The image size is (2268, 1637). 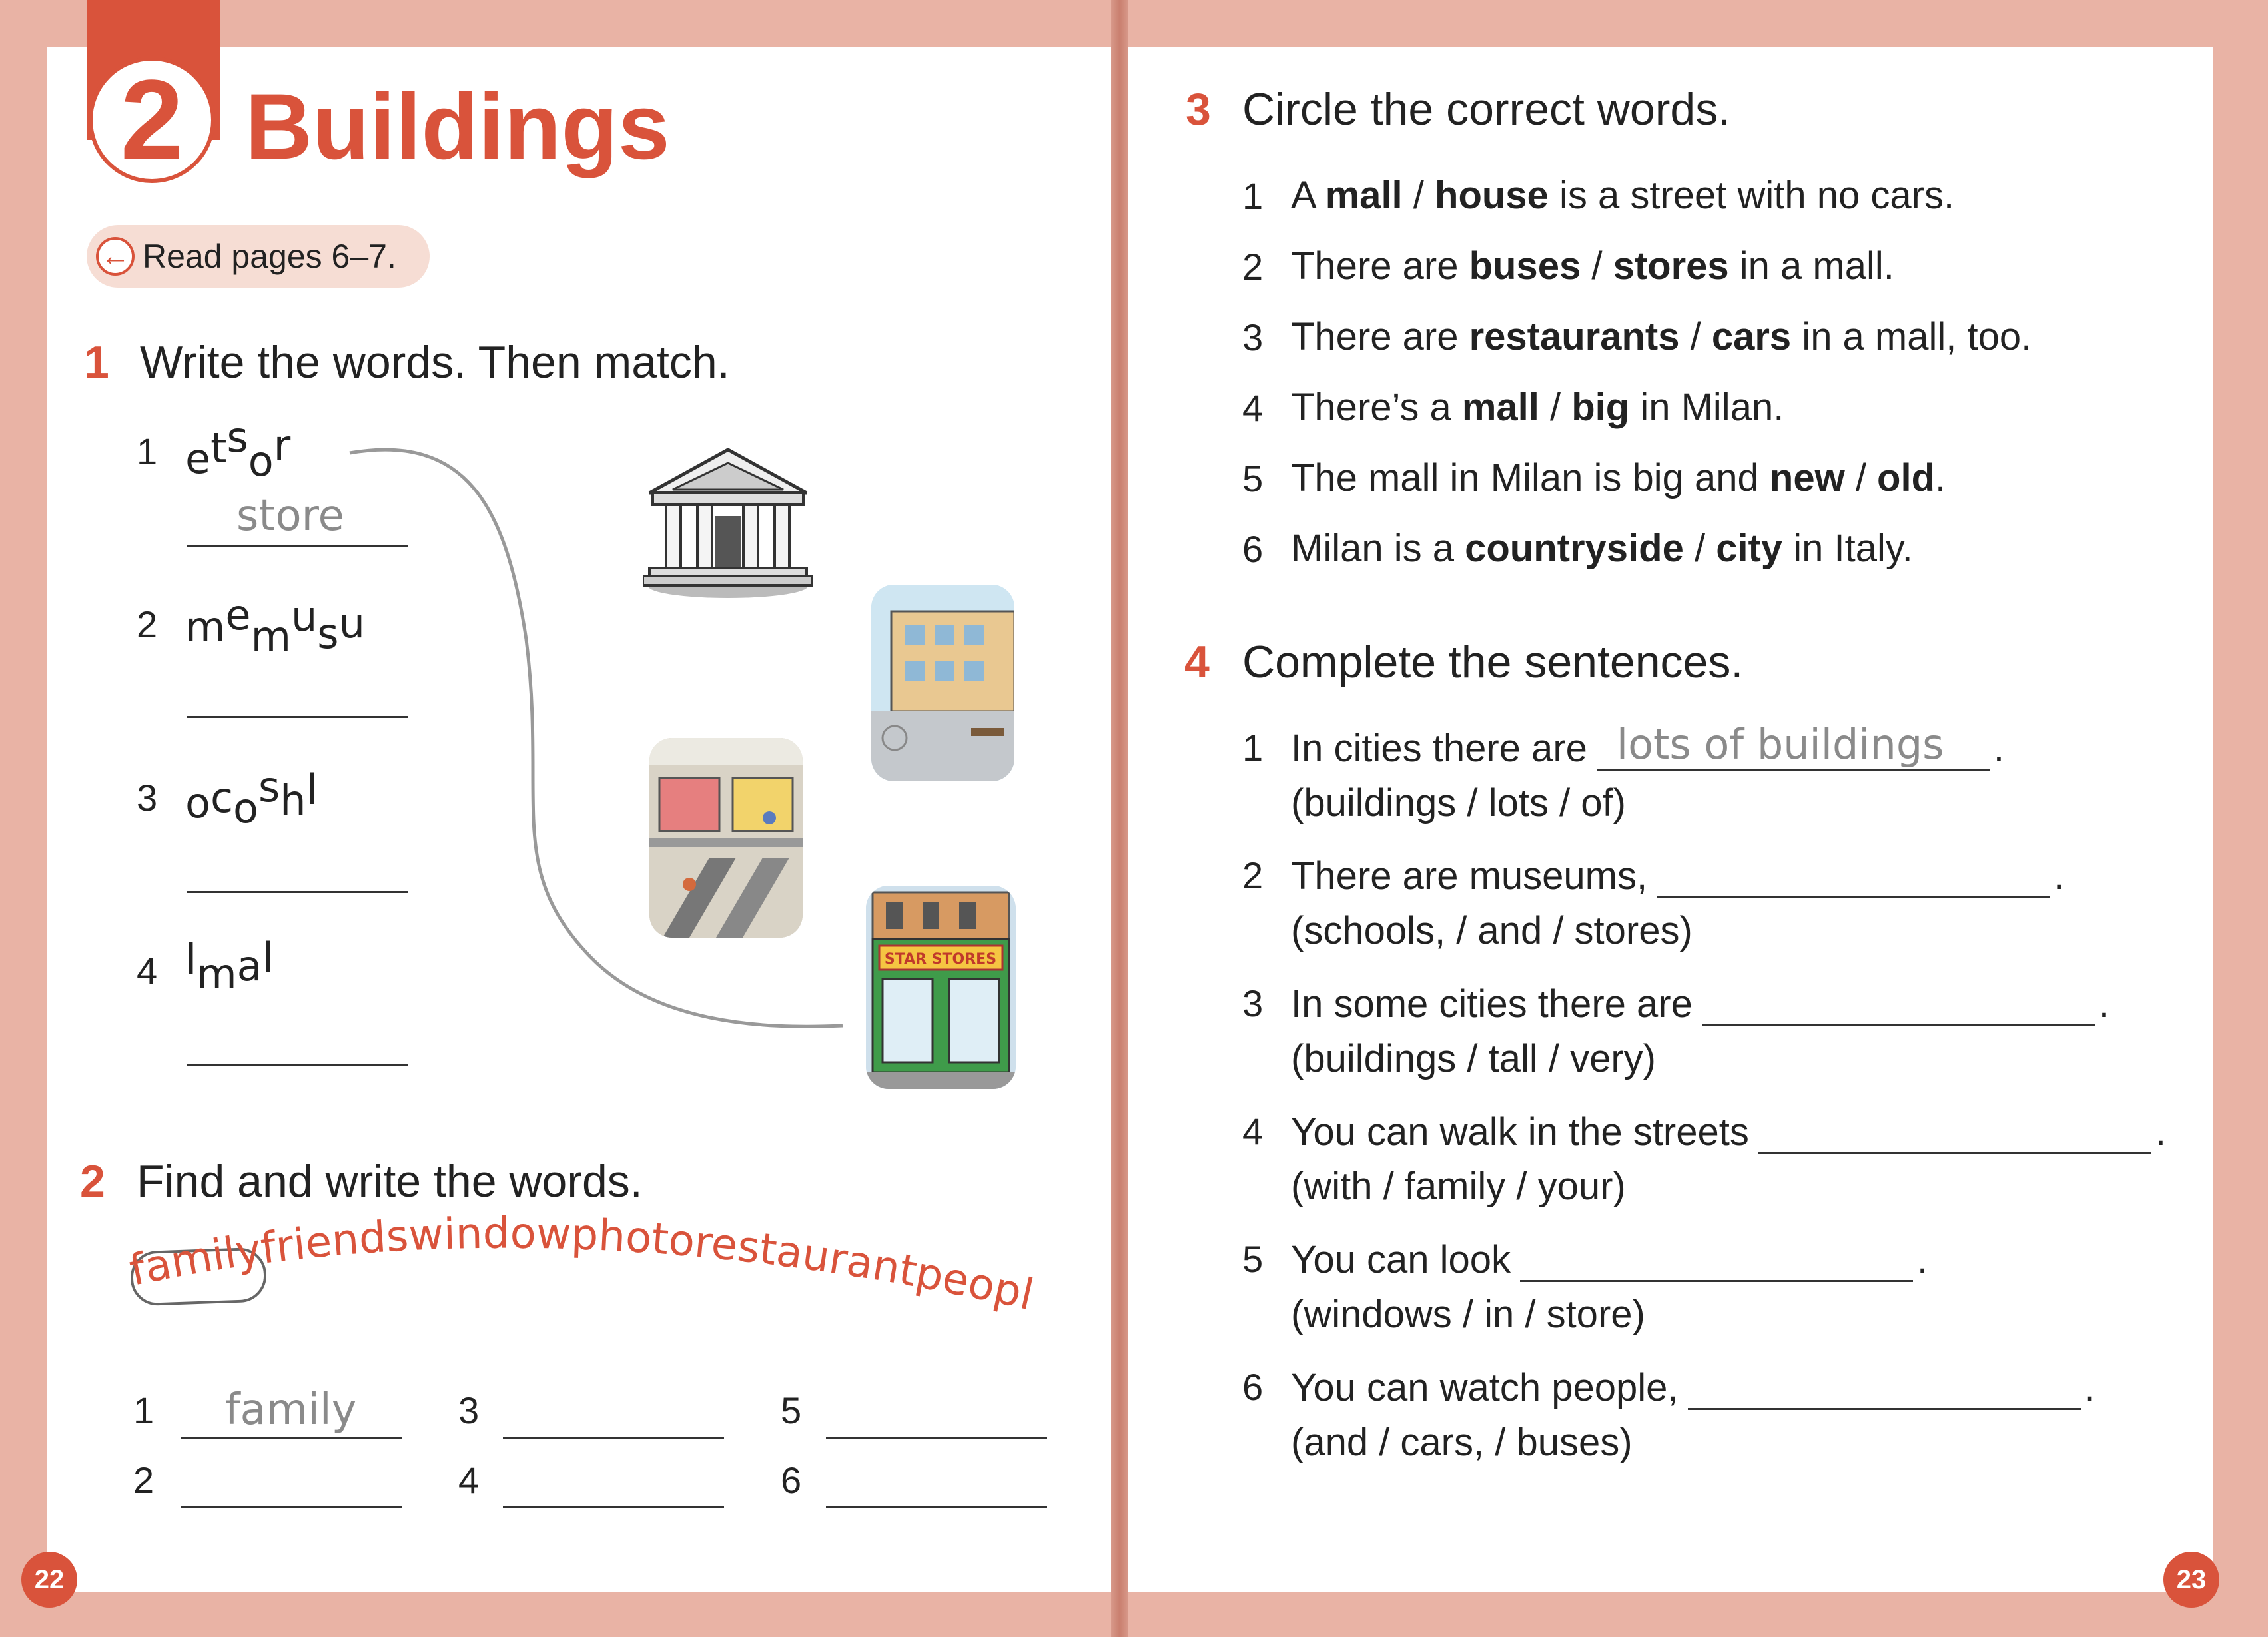 I want to click on word-option-a: new, so click(x=1808, y=477).